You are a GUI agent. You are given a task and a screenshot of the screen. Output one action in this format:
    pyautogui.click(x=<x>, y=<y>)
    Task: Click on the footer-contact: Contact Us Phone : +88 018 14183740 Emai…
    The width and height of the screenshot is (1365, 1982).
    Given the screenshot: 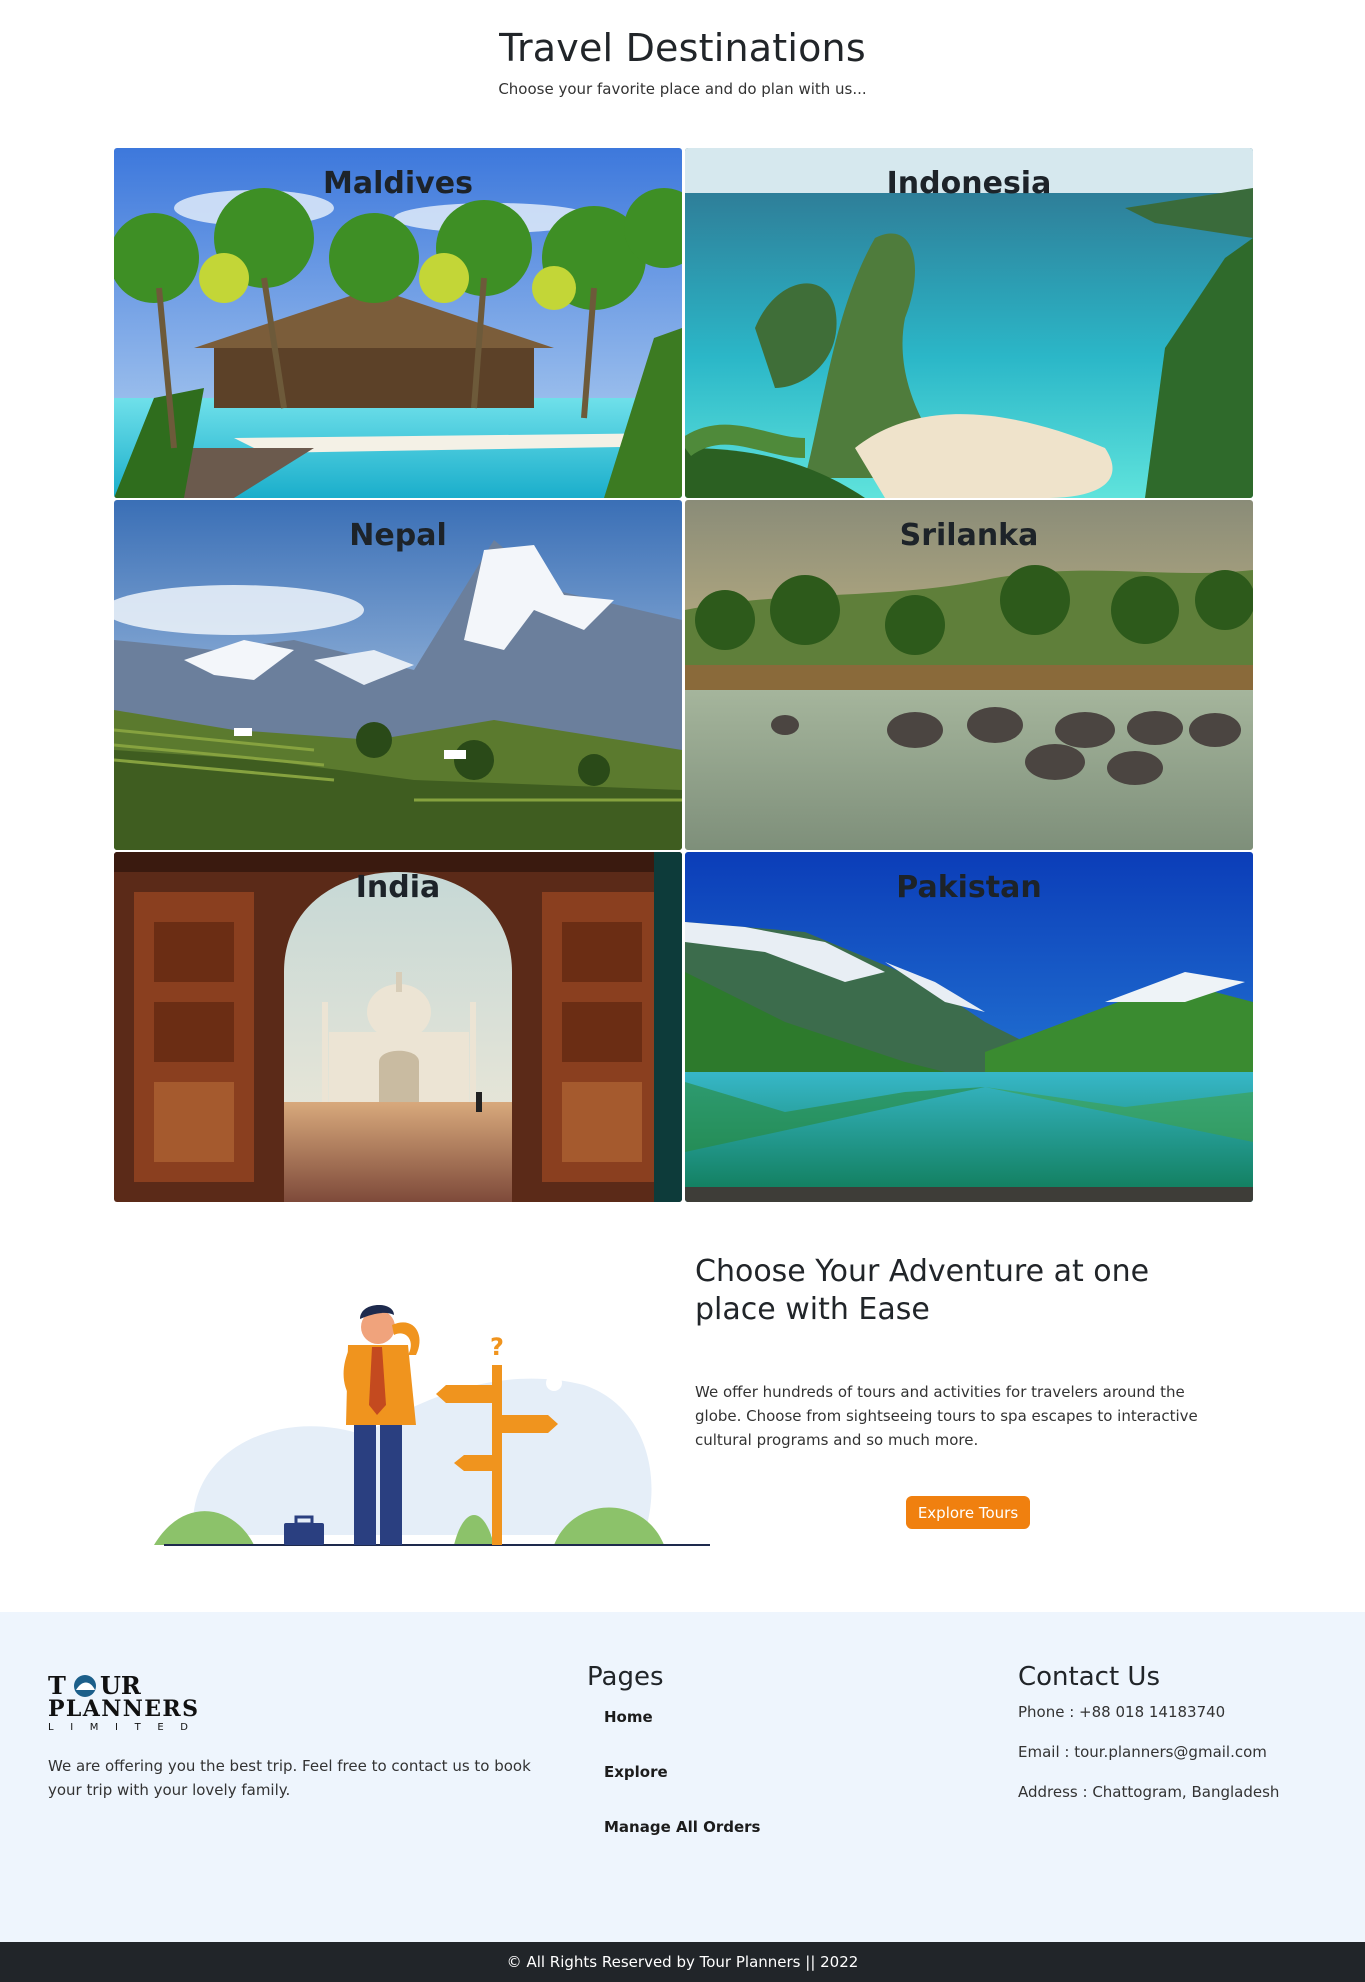 What is the action you would take?
    pyautogui.click(x=1148, y=1737)
    